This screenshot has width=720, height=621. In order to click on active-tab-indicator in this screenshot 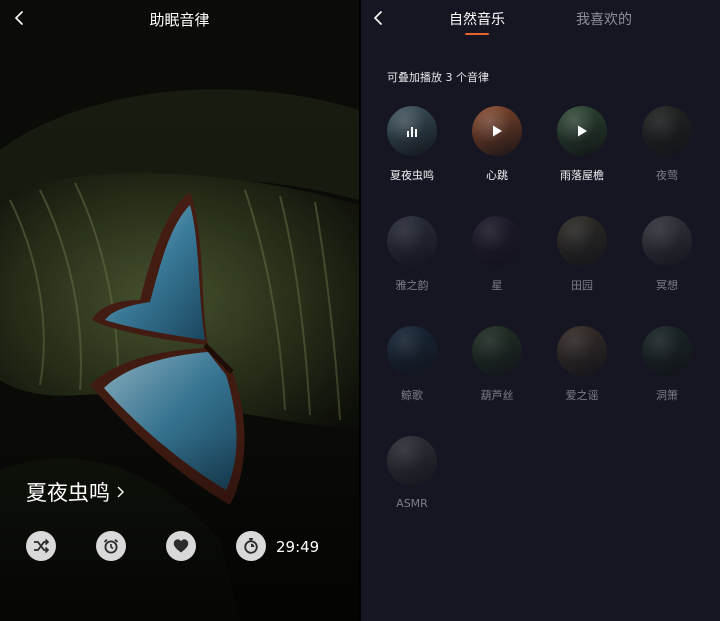, I will do `click(477, 34)`.